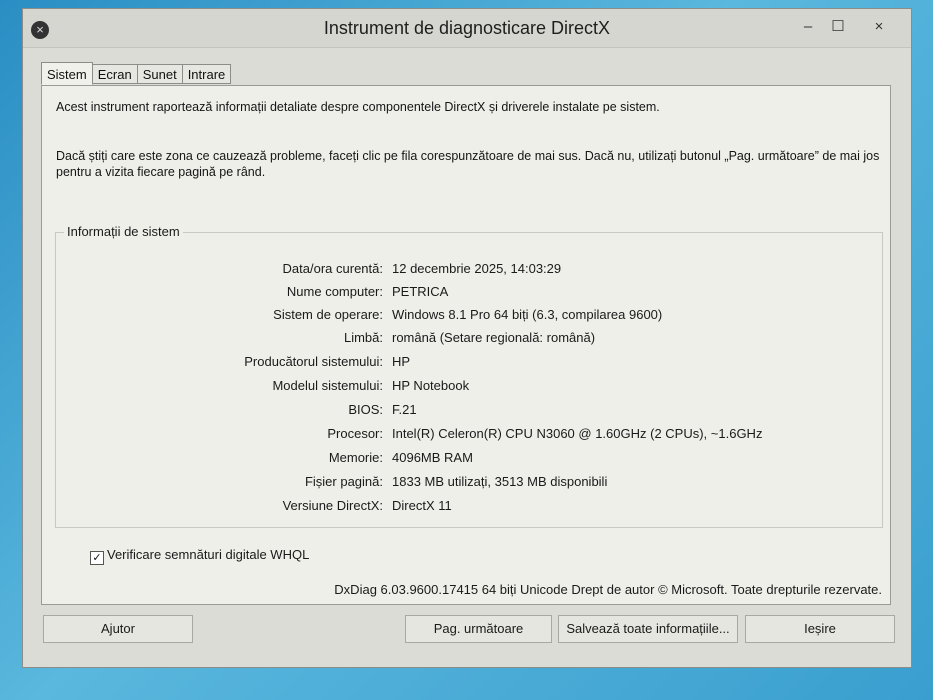 The image size is (933, 700). What do you see at coordinates (208, 554) in the screenshot?
I see `whql-label: Verificare semnături digitale WHQL` at bounding box center [208, 554].